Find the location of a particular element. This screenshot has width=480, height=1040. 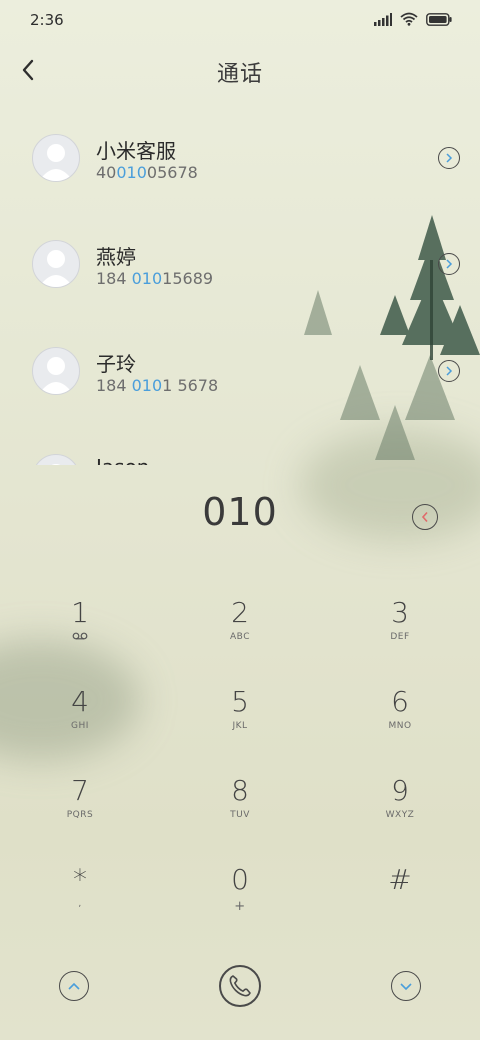

key-0: 0 + is located at coordinates (240, 879).